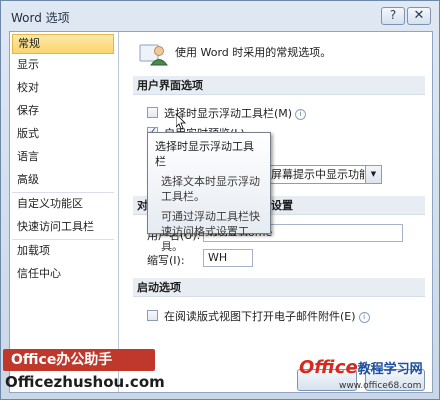 This screenshot has width=440, height=400. Describe the element at coordinates (279, 85) in the screenshot. I see `section-ui-options: 用户界面选项` at that location.